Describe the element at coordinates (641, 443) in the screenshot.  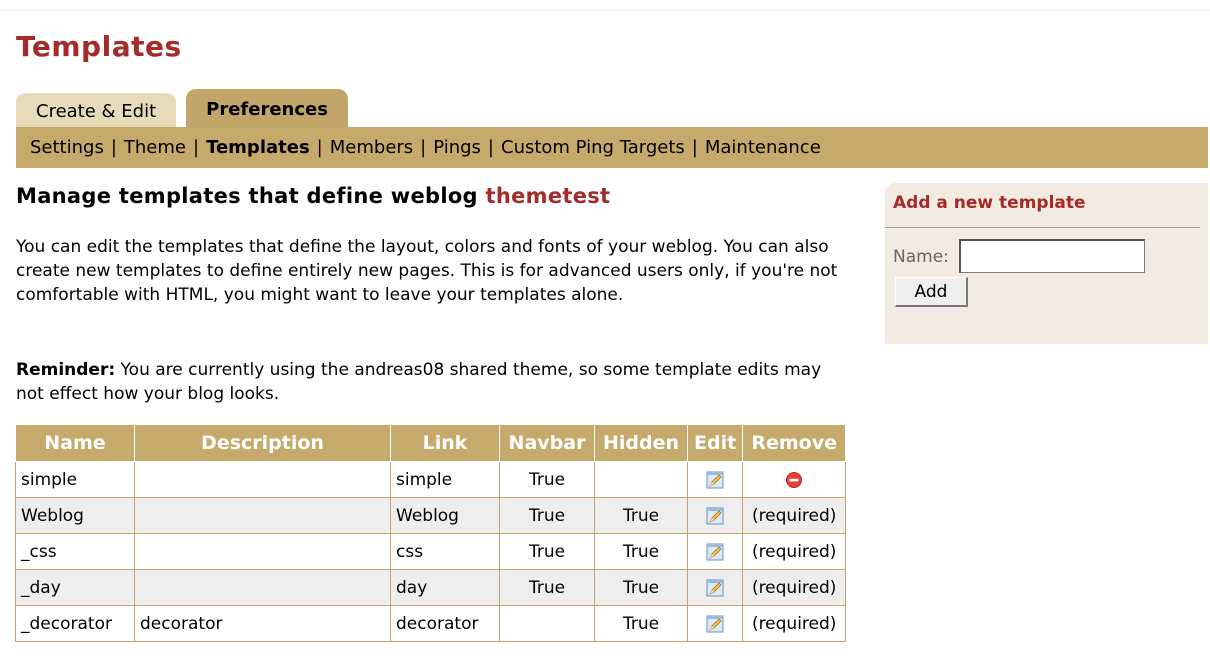
I see `column-header-hidden: Hidden` at that location.